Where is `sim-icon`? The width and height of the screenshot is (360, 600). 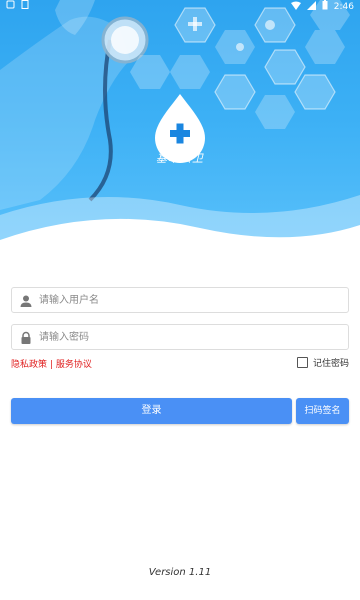 sim-icon is located at coordinates (25, 6).